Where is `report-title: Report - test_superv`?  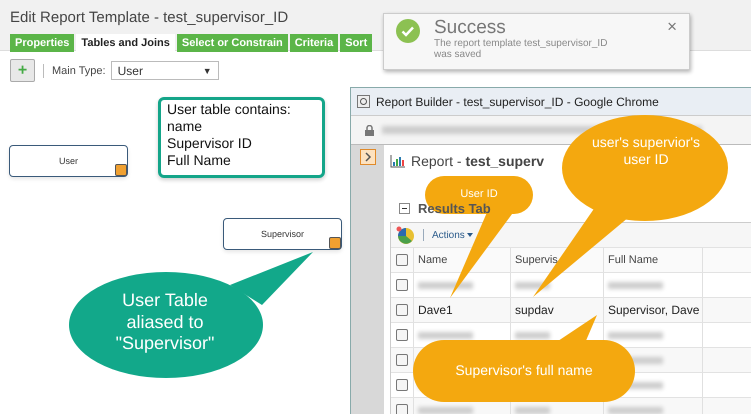 report-title: Report - test_superv is located at coordinates (477, 161).